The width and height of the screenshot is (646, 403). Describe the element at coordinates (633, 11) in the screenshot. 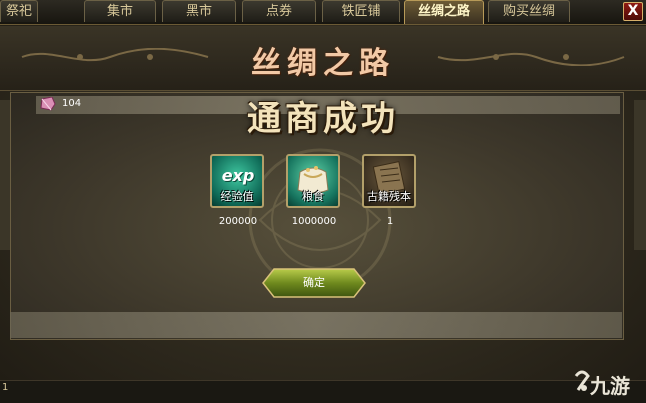

I see `close-button: X` at that location.